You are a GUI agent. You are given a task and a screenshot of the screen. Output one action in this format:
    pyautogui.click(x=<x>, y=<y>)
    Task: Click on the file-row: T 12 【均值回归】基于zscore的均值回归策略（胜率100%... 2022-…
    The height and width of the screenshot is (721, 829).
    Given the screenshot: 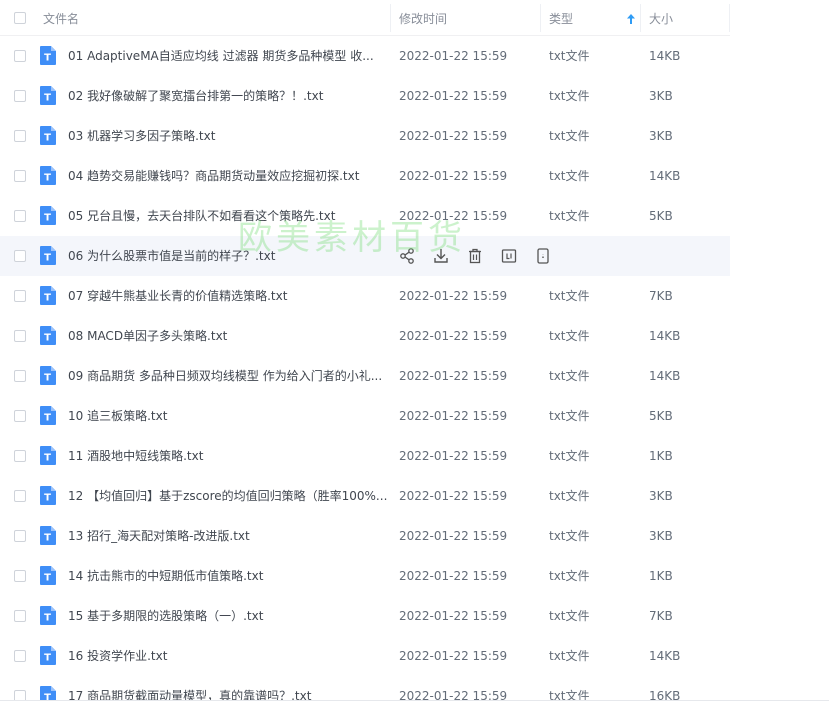 What is the action you would take?
    pyautogui.click(x=365, y=496)
    